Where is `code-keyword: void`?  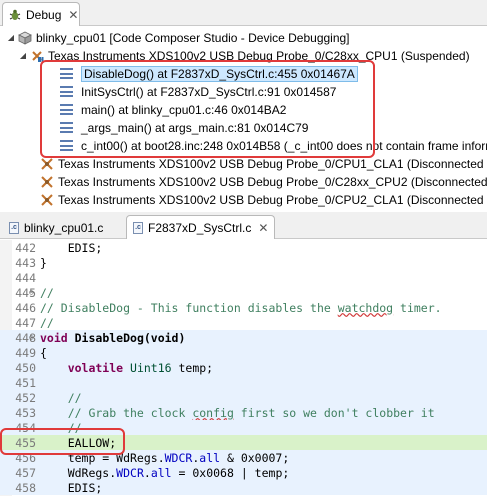 code-keyword: void is located at coordinates (54, 337).